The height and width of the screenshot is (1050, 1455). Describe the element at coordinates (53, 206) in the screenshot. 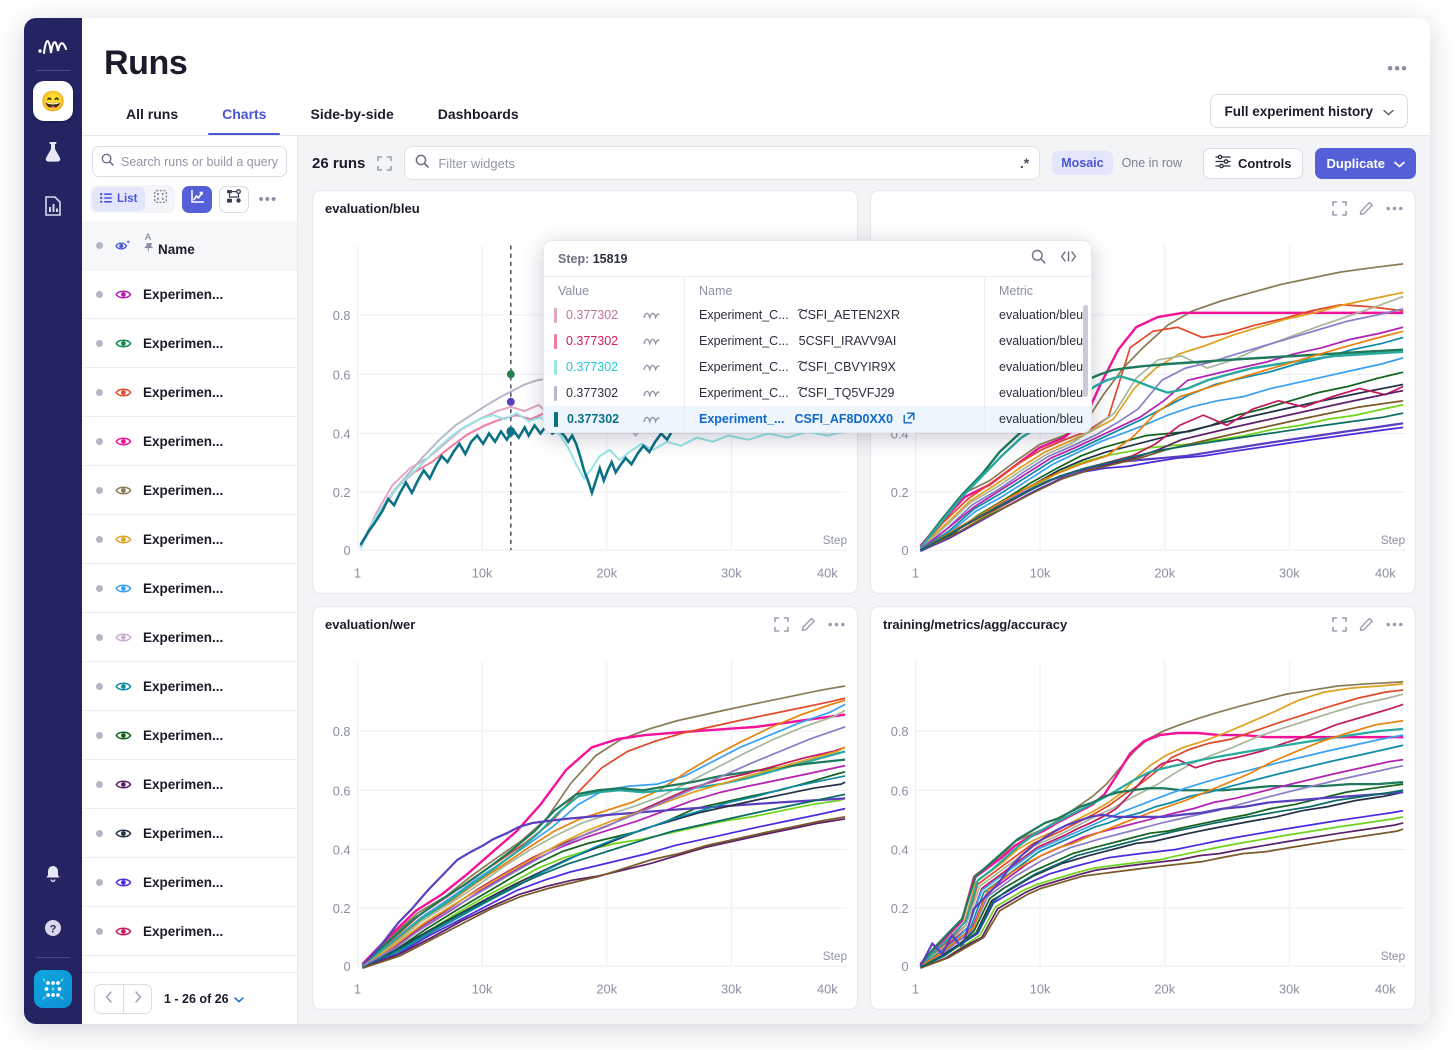

I see `document-chart-icon` at that location.